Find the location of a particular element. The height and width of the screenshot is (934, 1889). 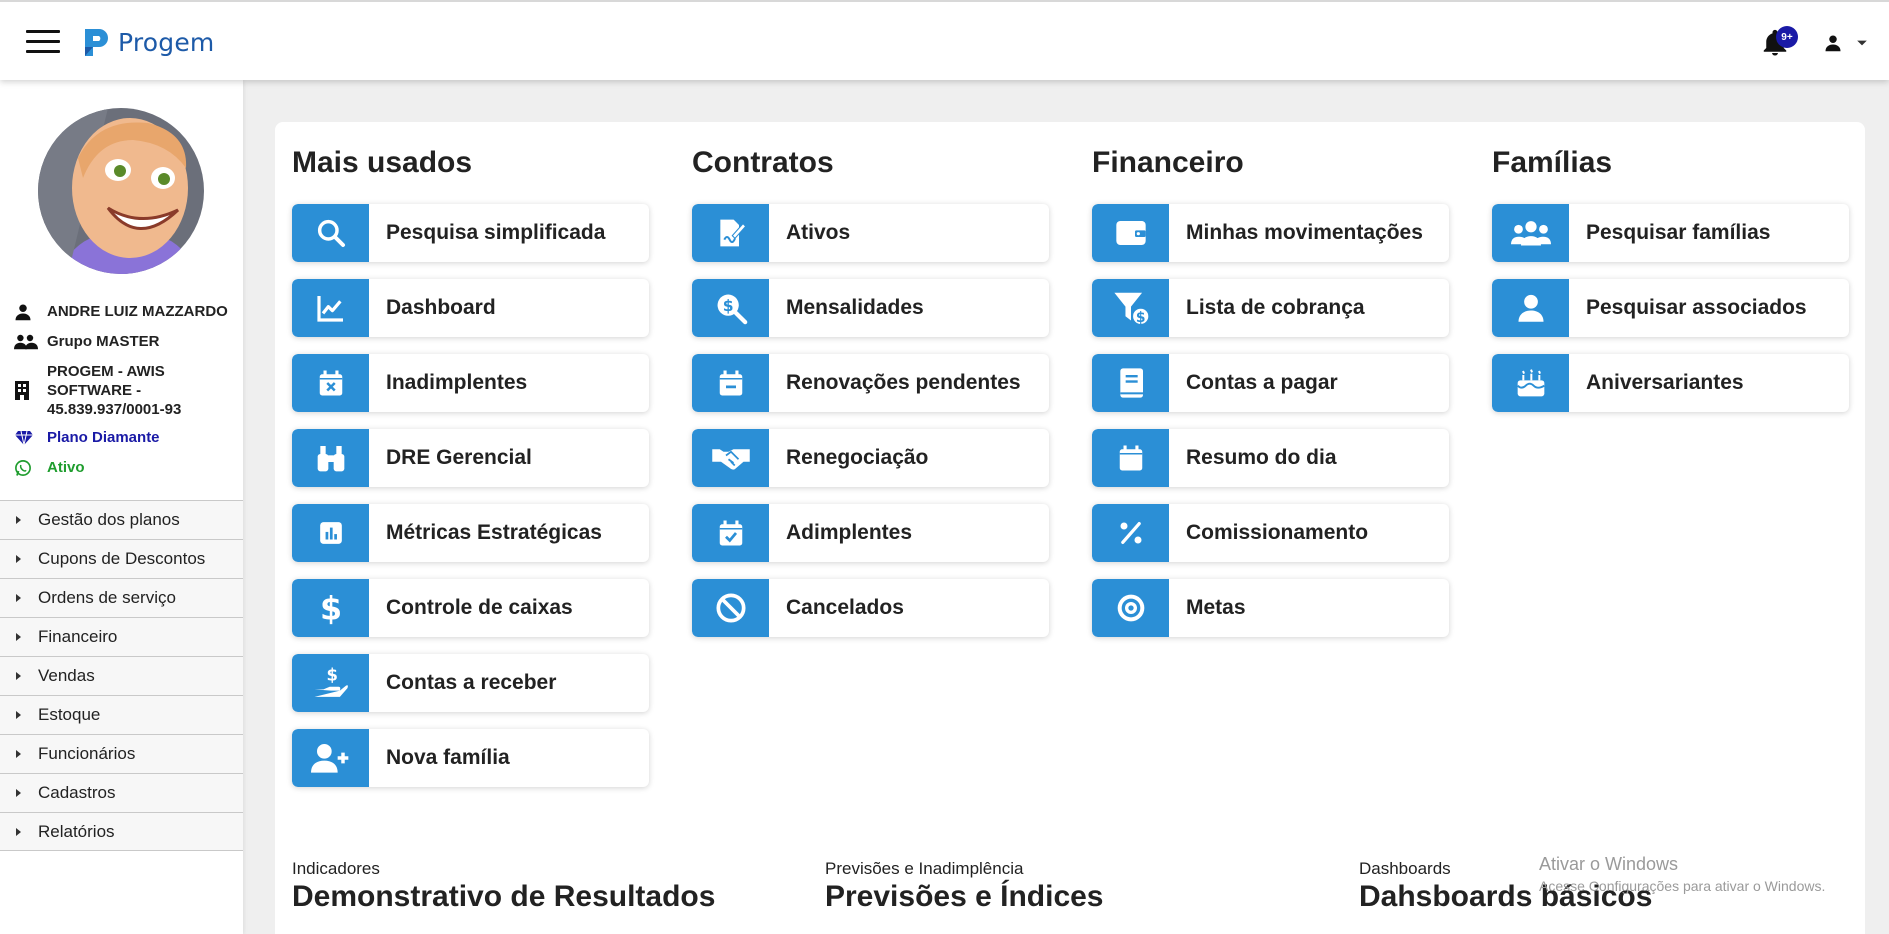

column-title-financeiro: Financeiro is located at coordinates (1168, 162).